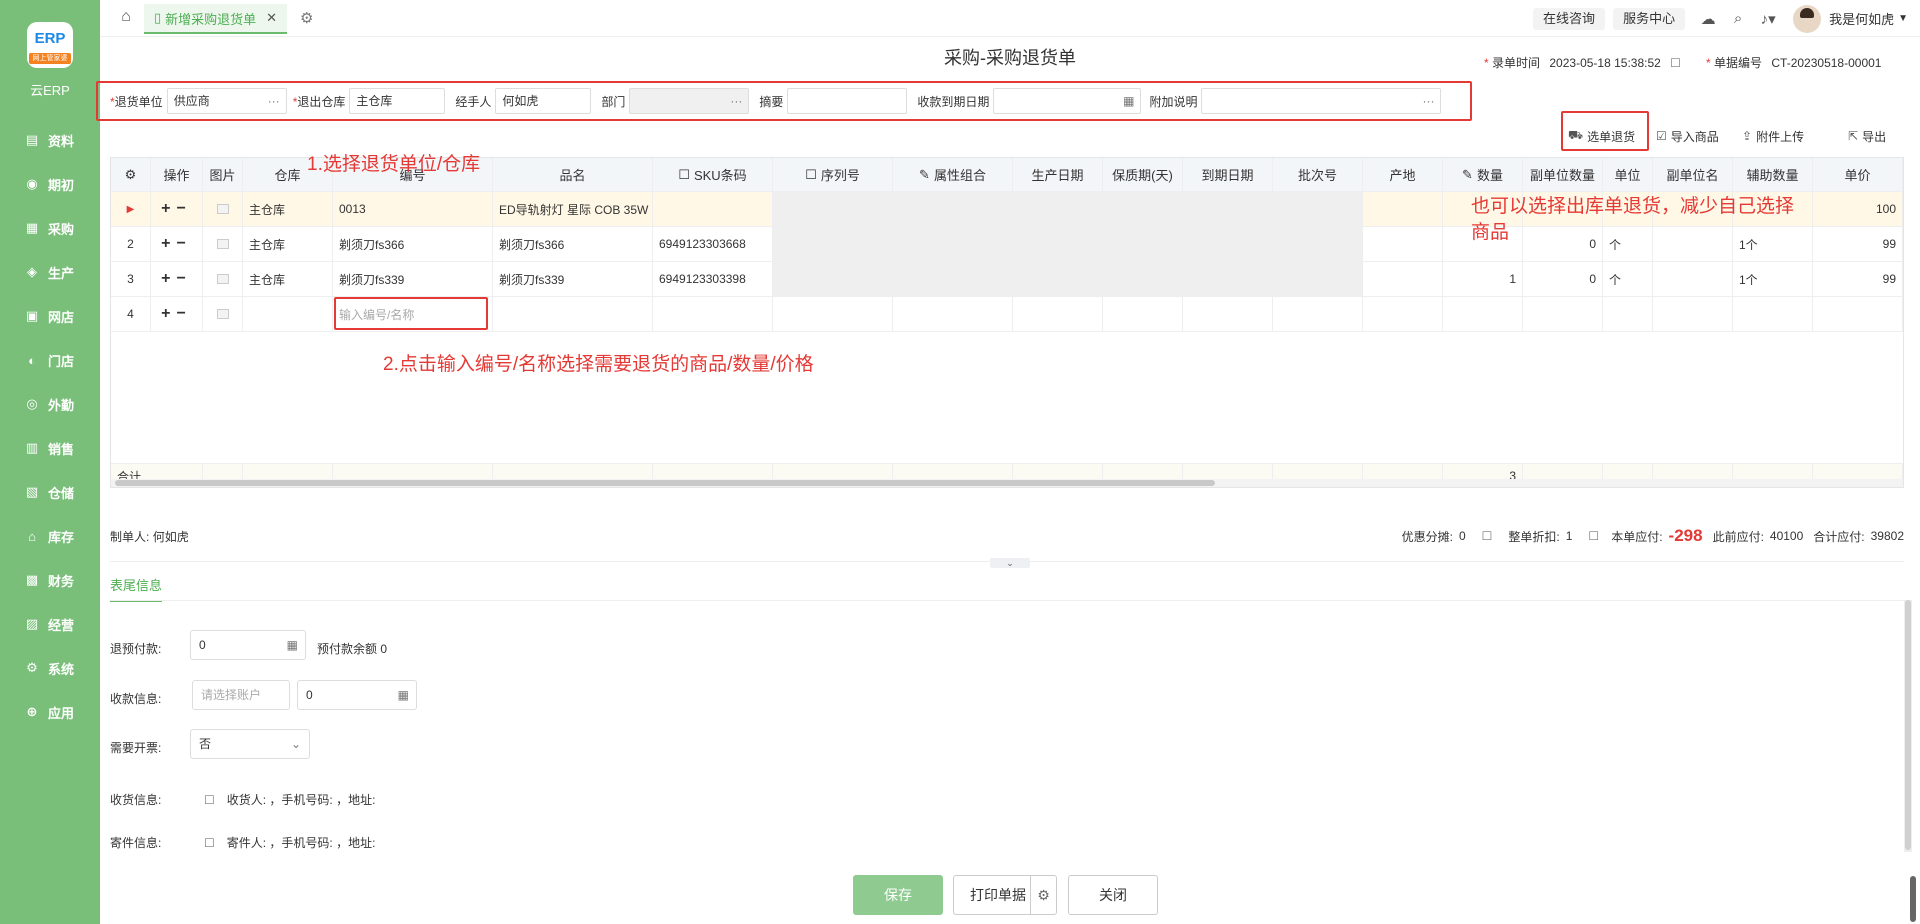 This screenshot has width=1920, height=924. I want to click on attach-upload-button: ⇪ 附件上传, so click(1773, 136).